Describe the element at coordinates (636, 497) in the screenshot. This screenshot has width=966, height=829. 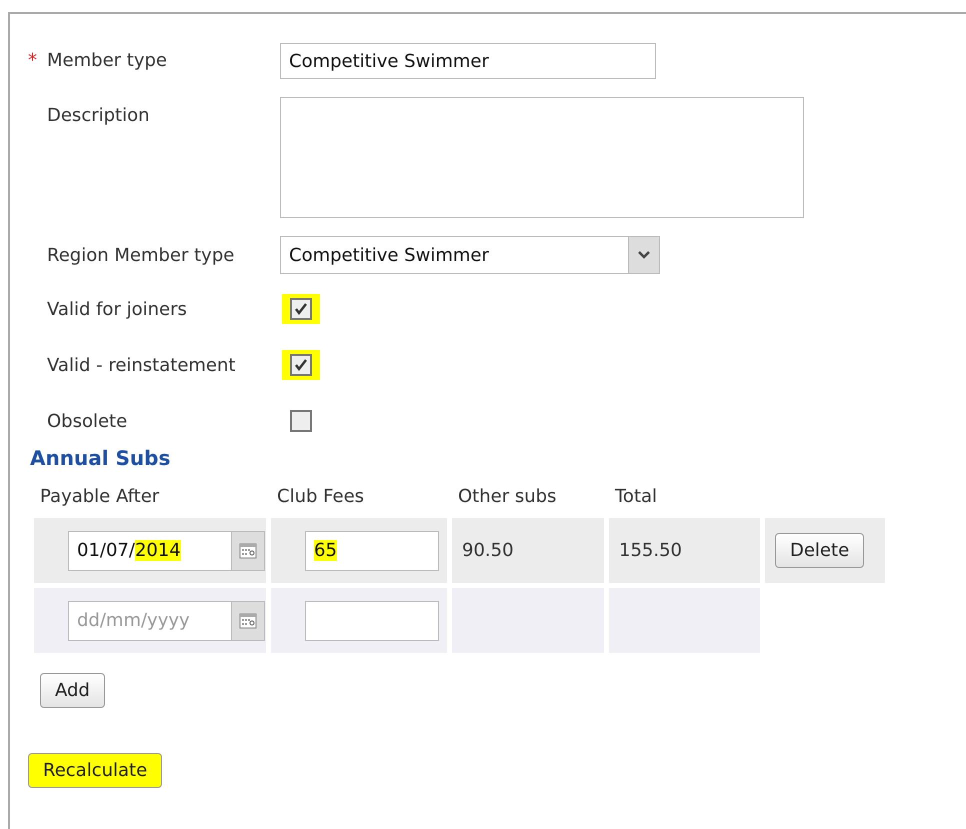
I see `column-header: Total` at that location.